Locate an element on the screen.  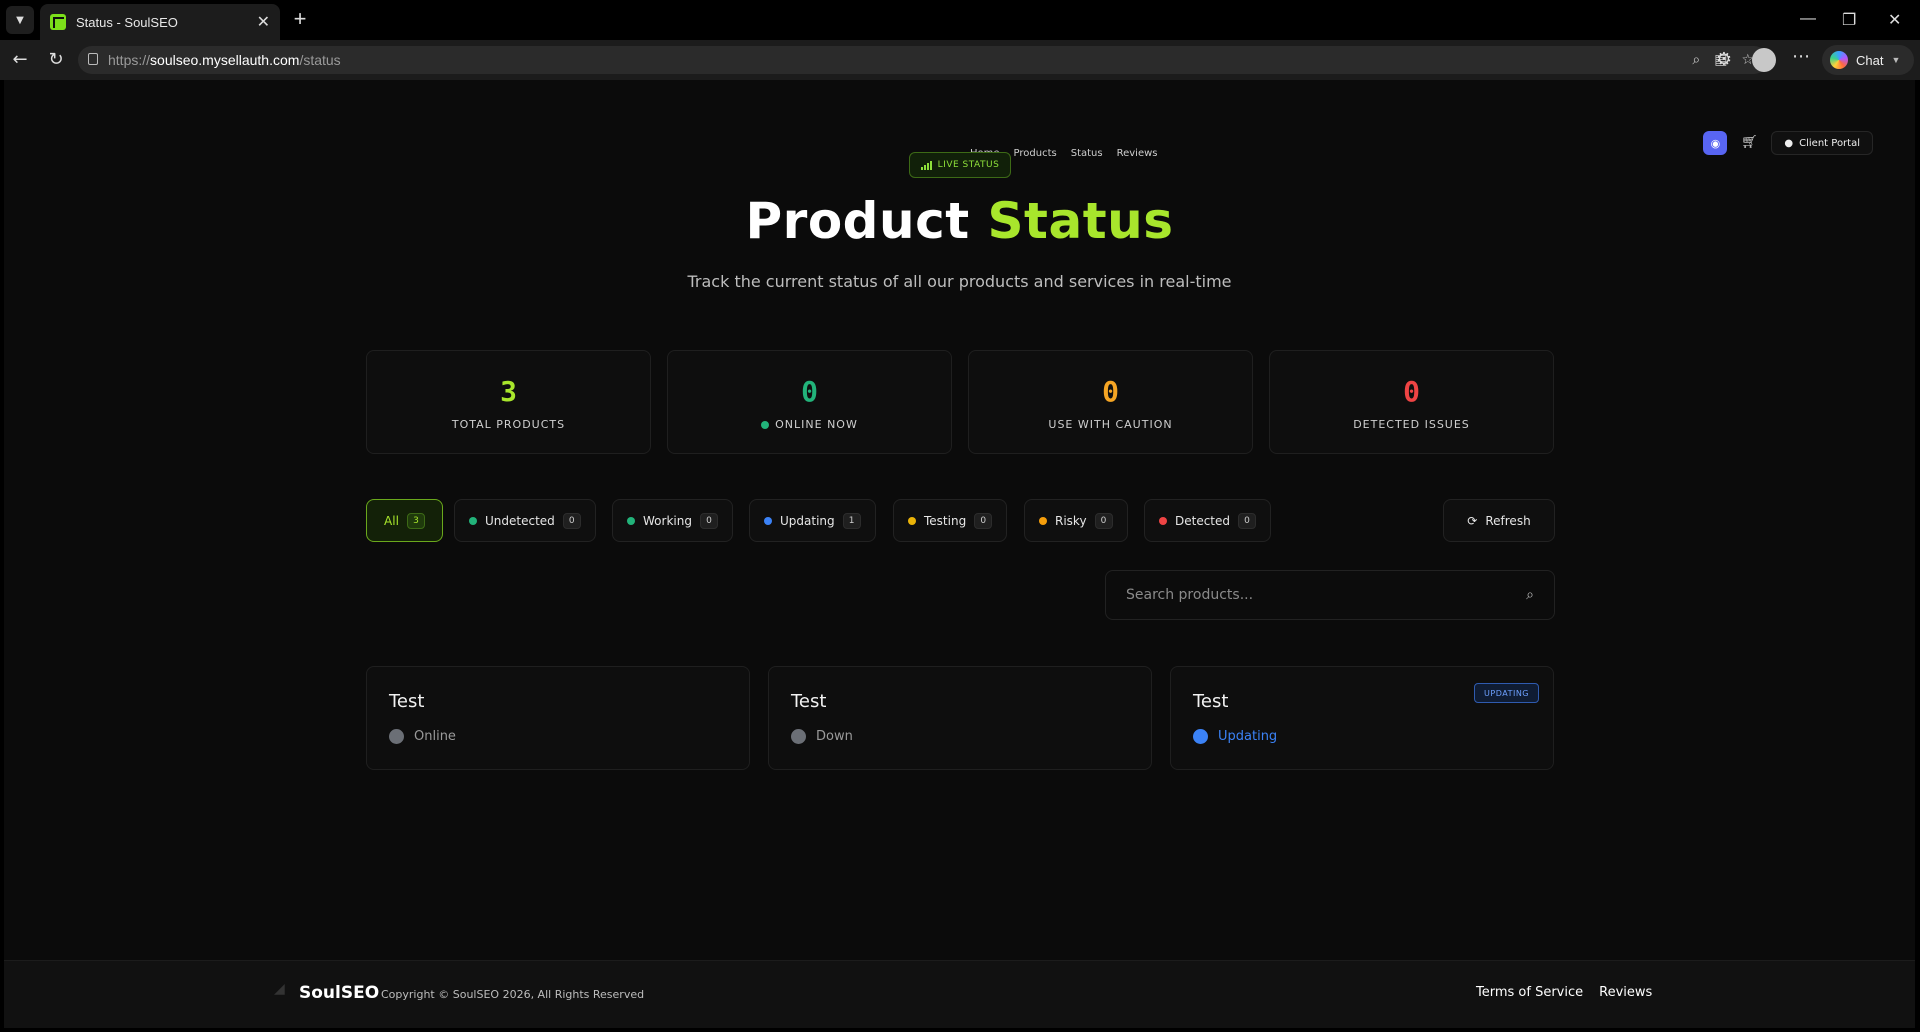
nav-status: Status is located at coordinates (1087, 153).